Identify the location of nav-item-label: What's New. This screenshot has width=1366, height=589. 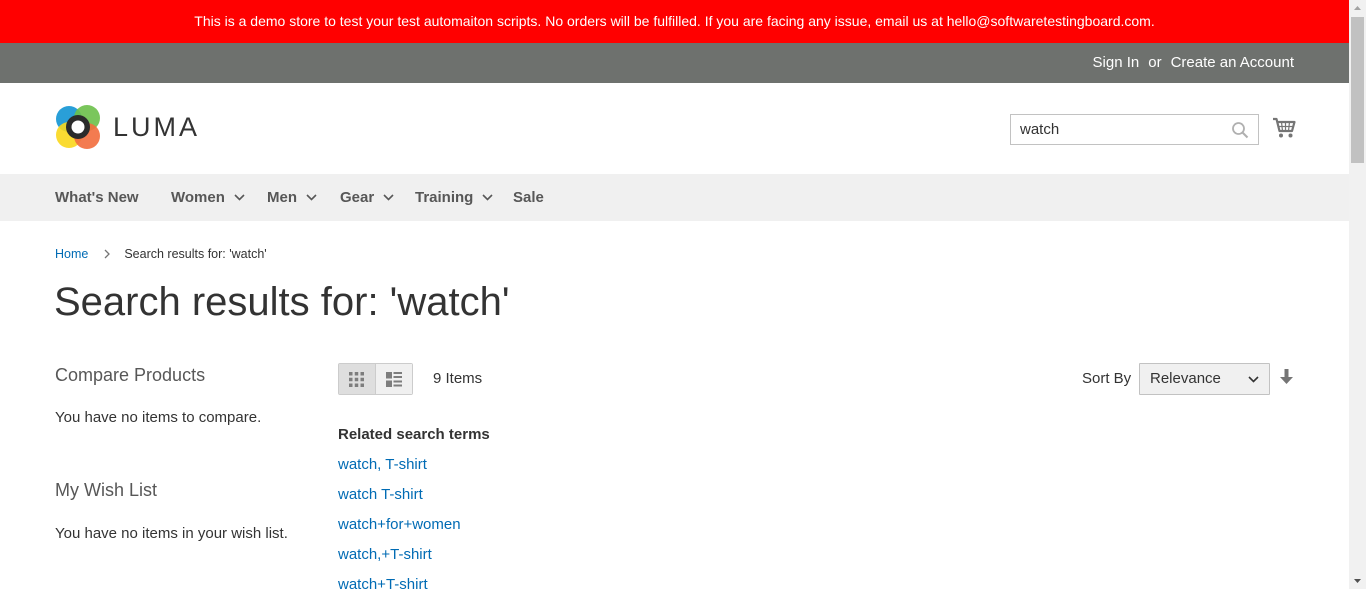
(97, 197).